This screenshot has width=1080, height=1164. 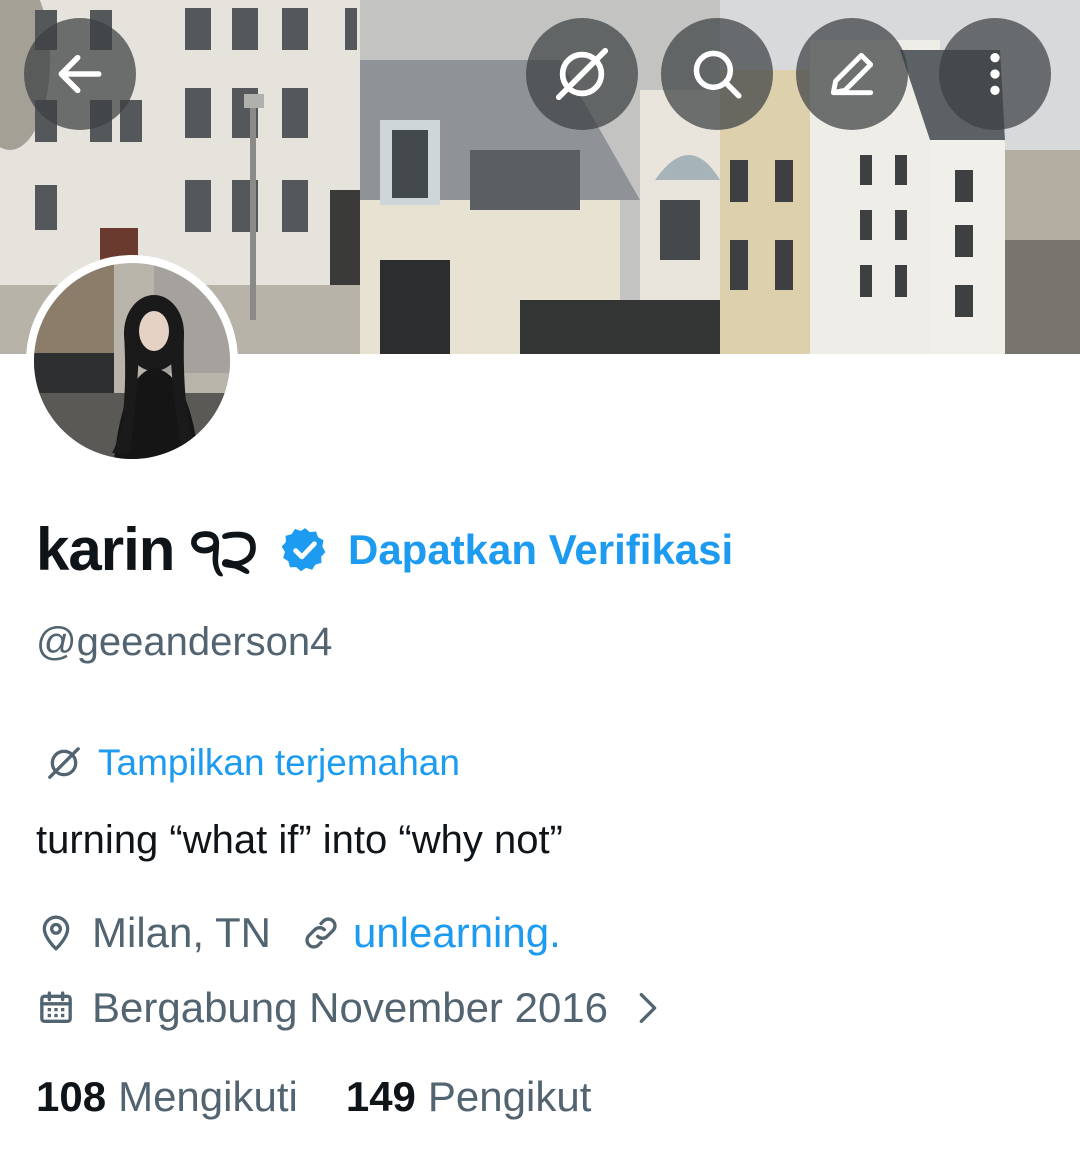 I want to click on translate-profile-button, so click(x=582, y=74).